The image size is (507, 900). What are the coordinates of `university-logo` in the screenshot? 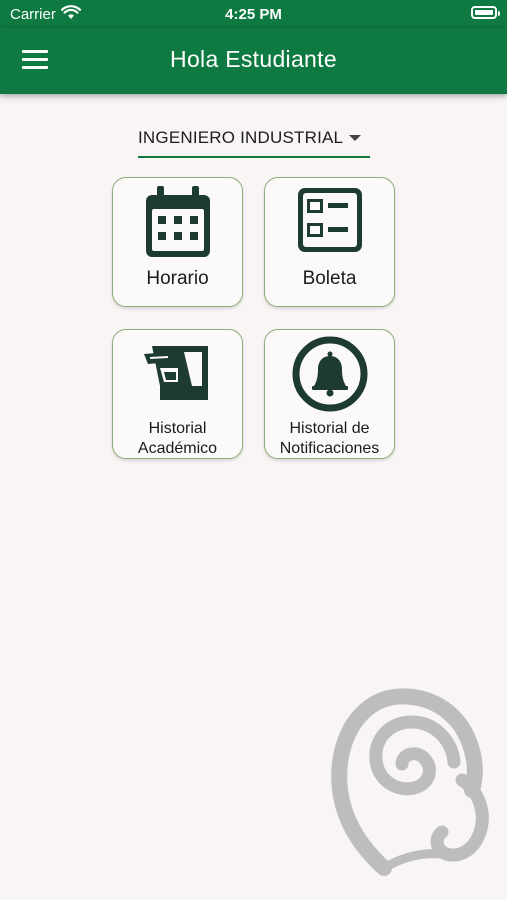 It's located at (410, 782).